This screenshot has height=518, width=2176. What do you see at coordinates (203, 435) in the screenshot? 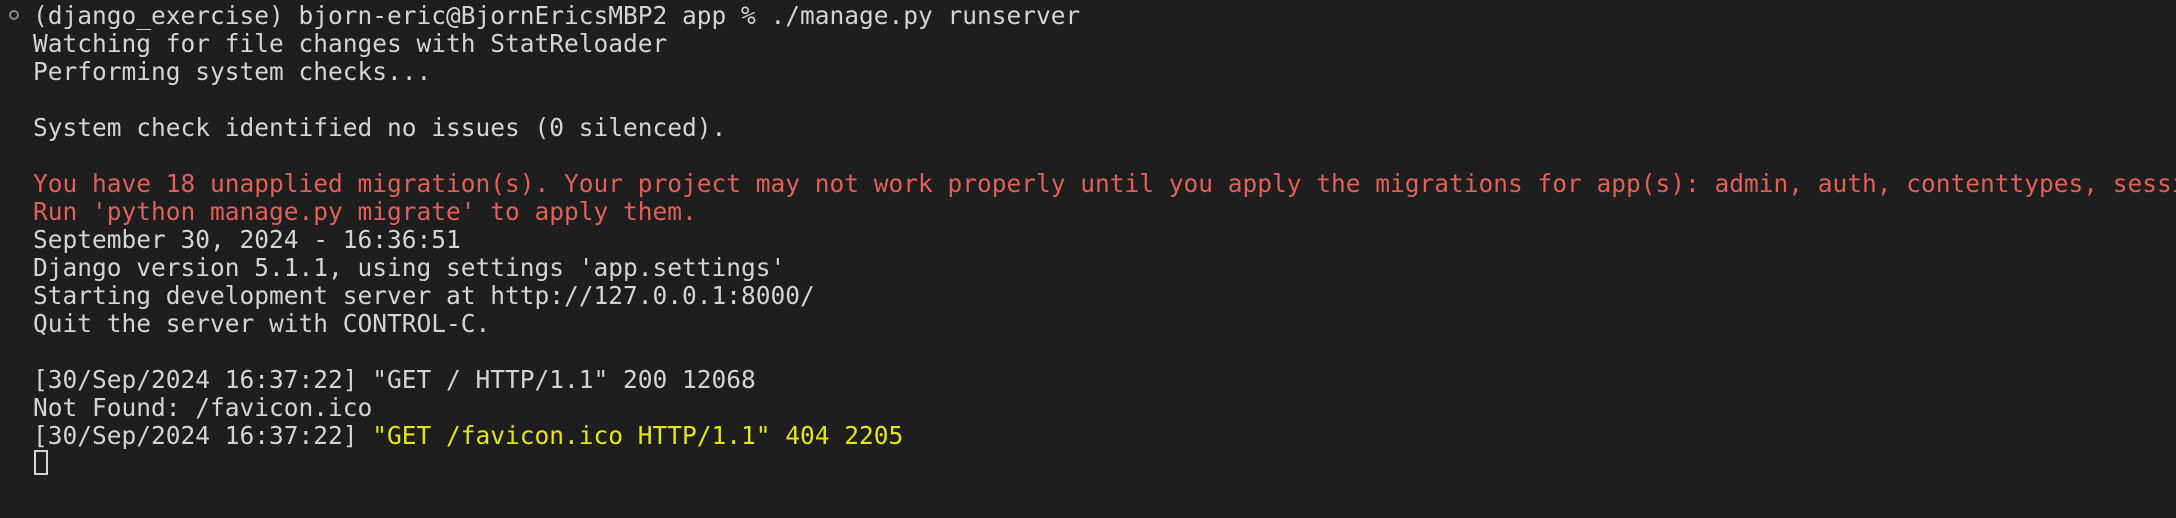
I see `log-timestamp: [30/Sep/2024 16:37:22]` at bounding box center [203, 435].